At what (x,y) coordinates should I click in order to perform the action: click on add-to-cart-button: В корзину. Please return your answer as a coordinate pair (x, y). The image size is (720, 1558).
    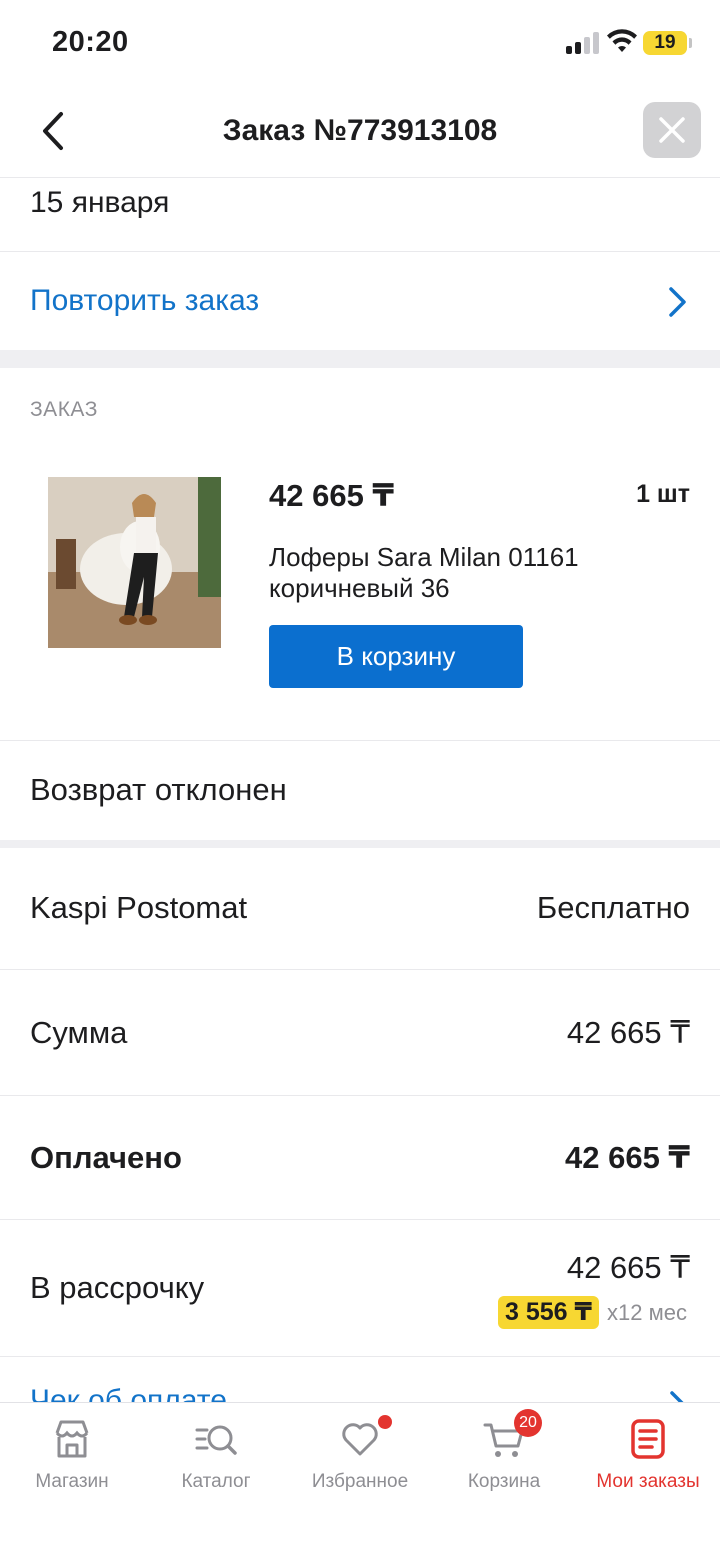
    Looking at the image, I should click on (396, 656).